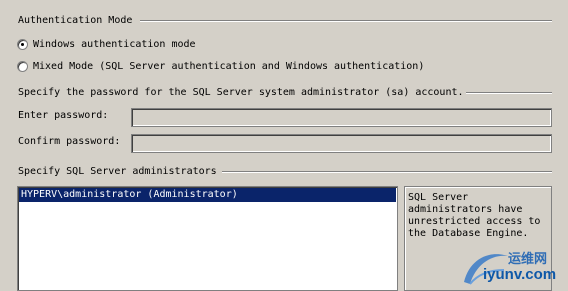 Image resolution: width=568 pixels, height=291 pixels. Describe the element at coordinates (341, 117) in the screenshot. I see `enter-password-field` at that location.